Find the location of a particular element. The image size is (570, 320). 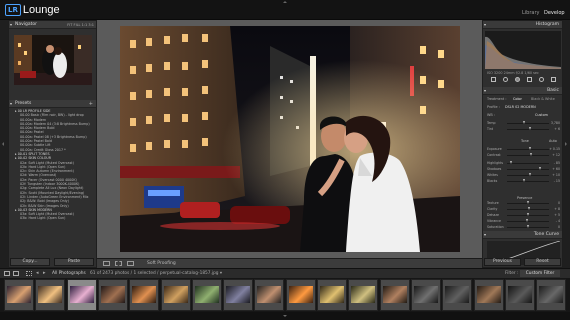

bottom-panel-toggle-icon is located at coordinates (285, 316).